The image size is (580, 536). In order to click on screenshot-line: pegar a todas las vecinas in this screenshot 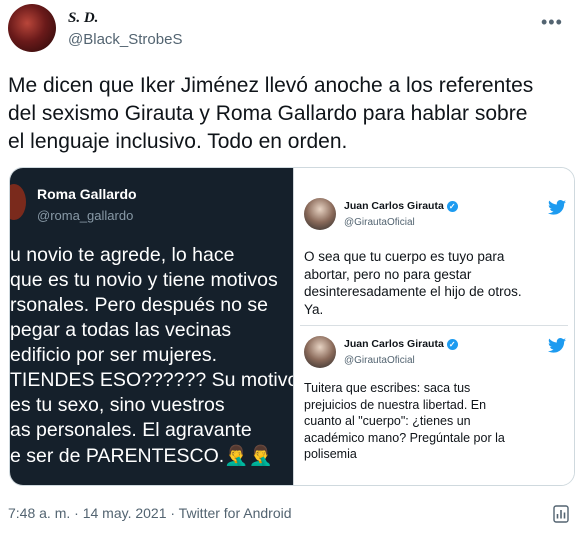, I will do `click(121, 330)`.